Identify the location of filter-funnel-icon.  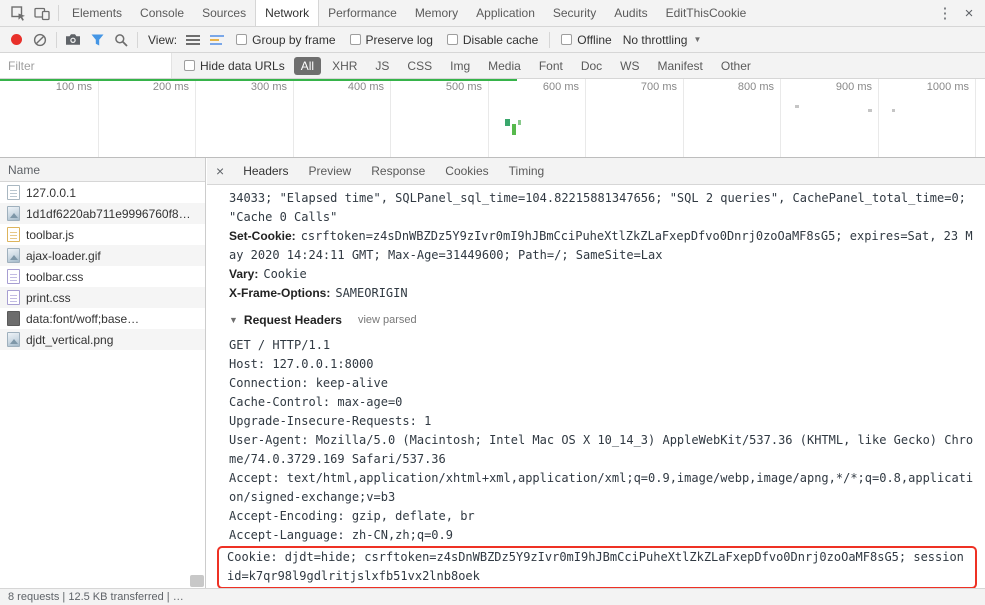
(97, 40).